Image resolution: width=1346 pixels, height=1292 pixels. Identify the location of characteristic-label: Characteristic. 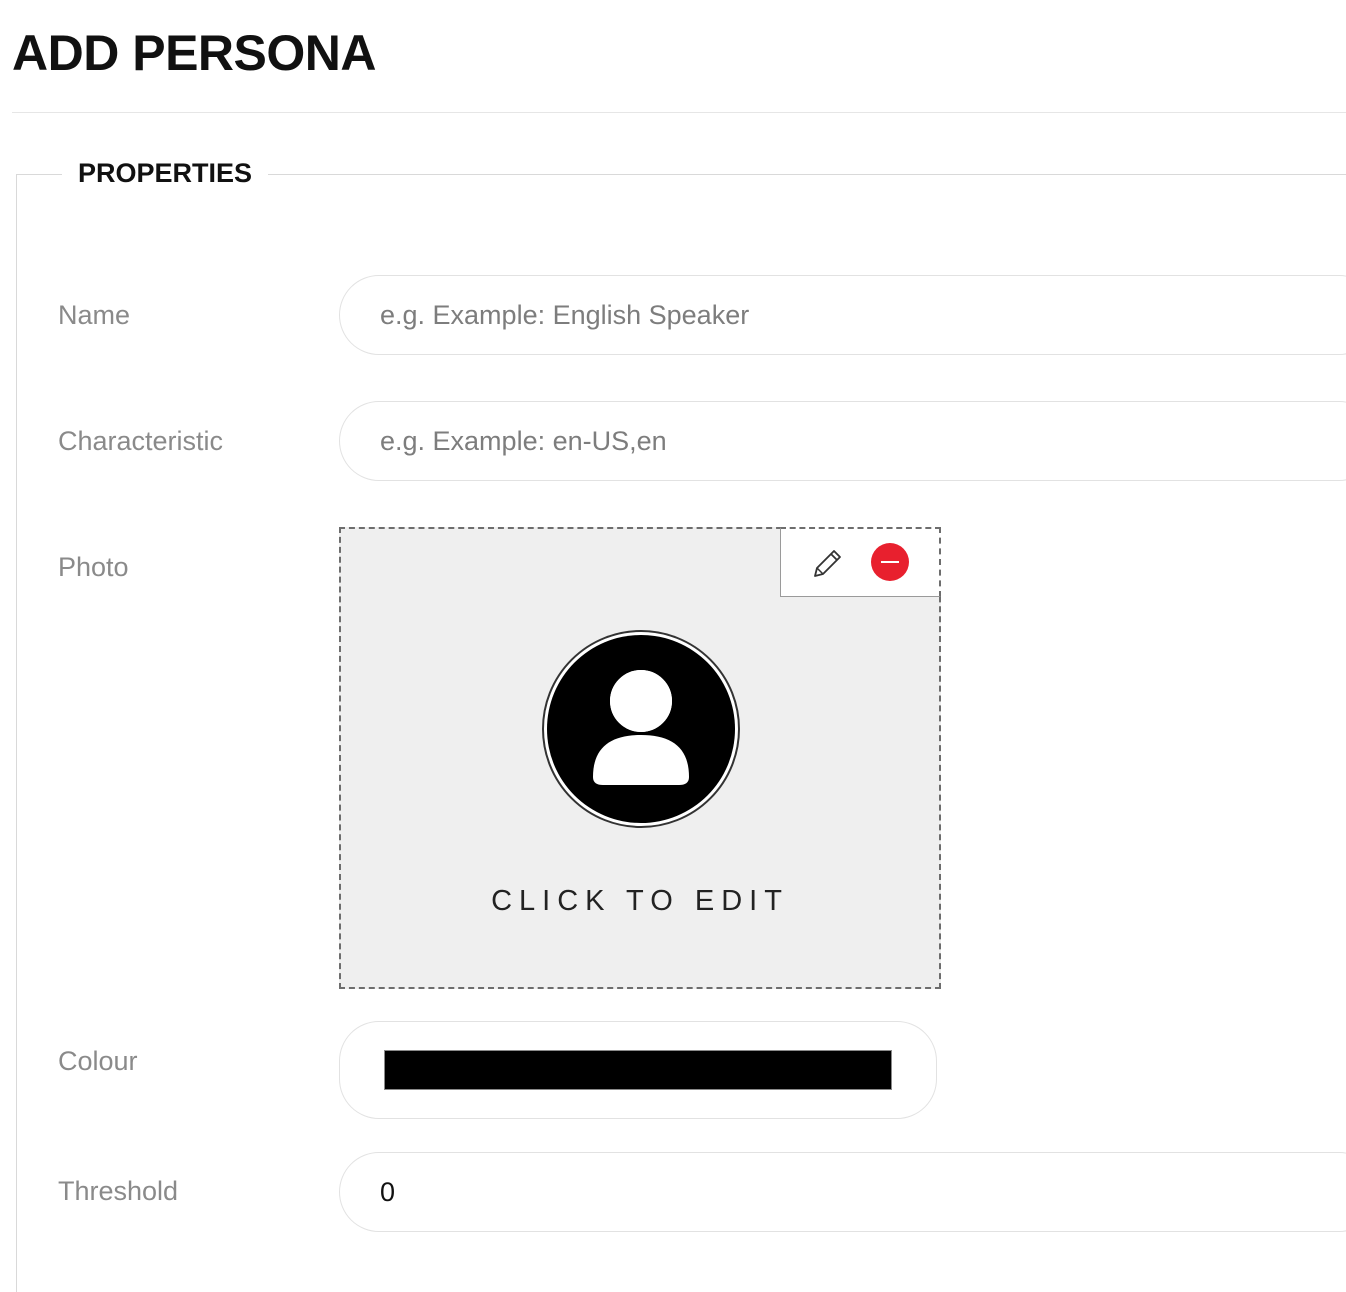
(141, 441).